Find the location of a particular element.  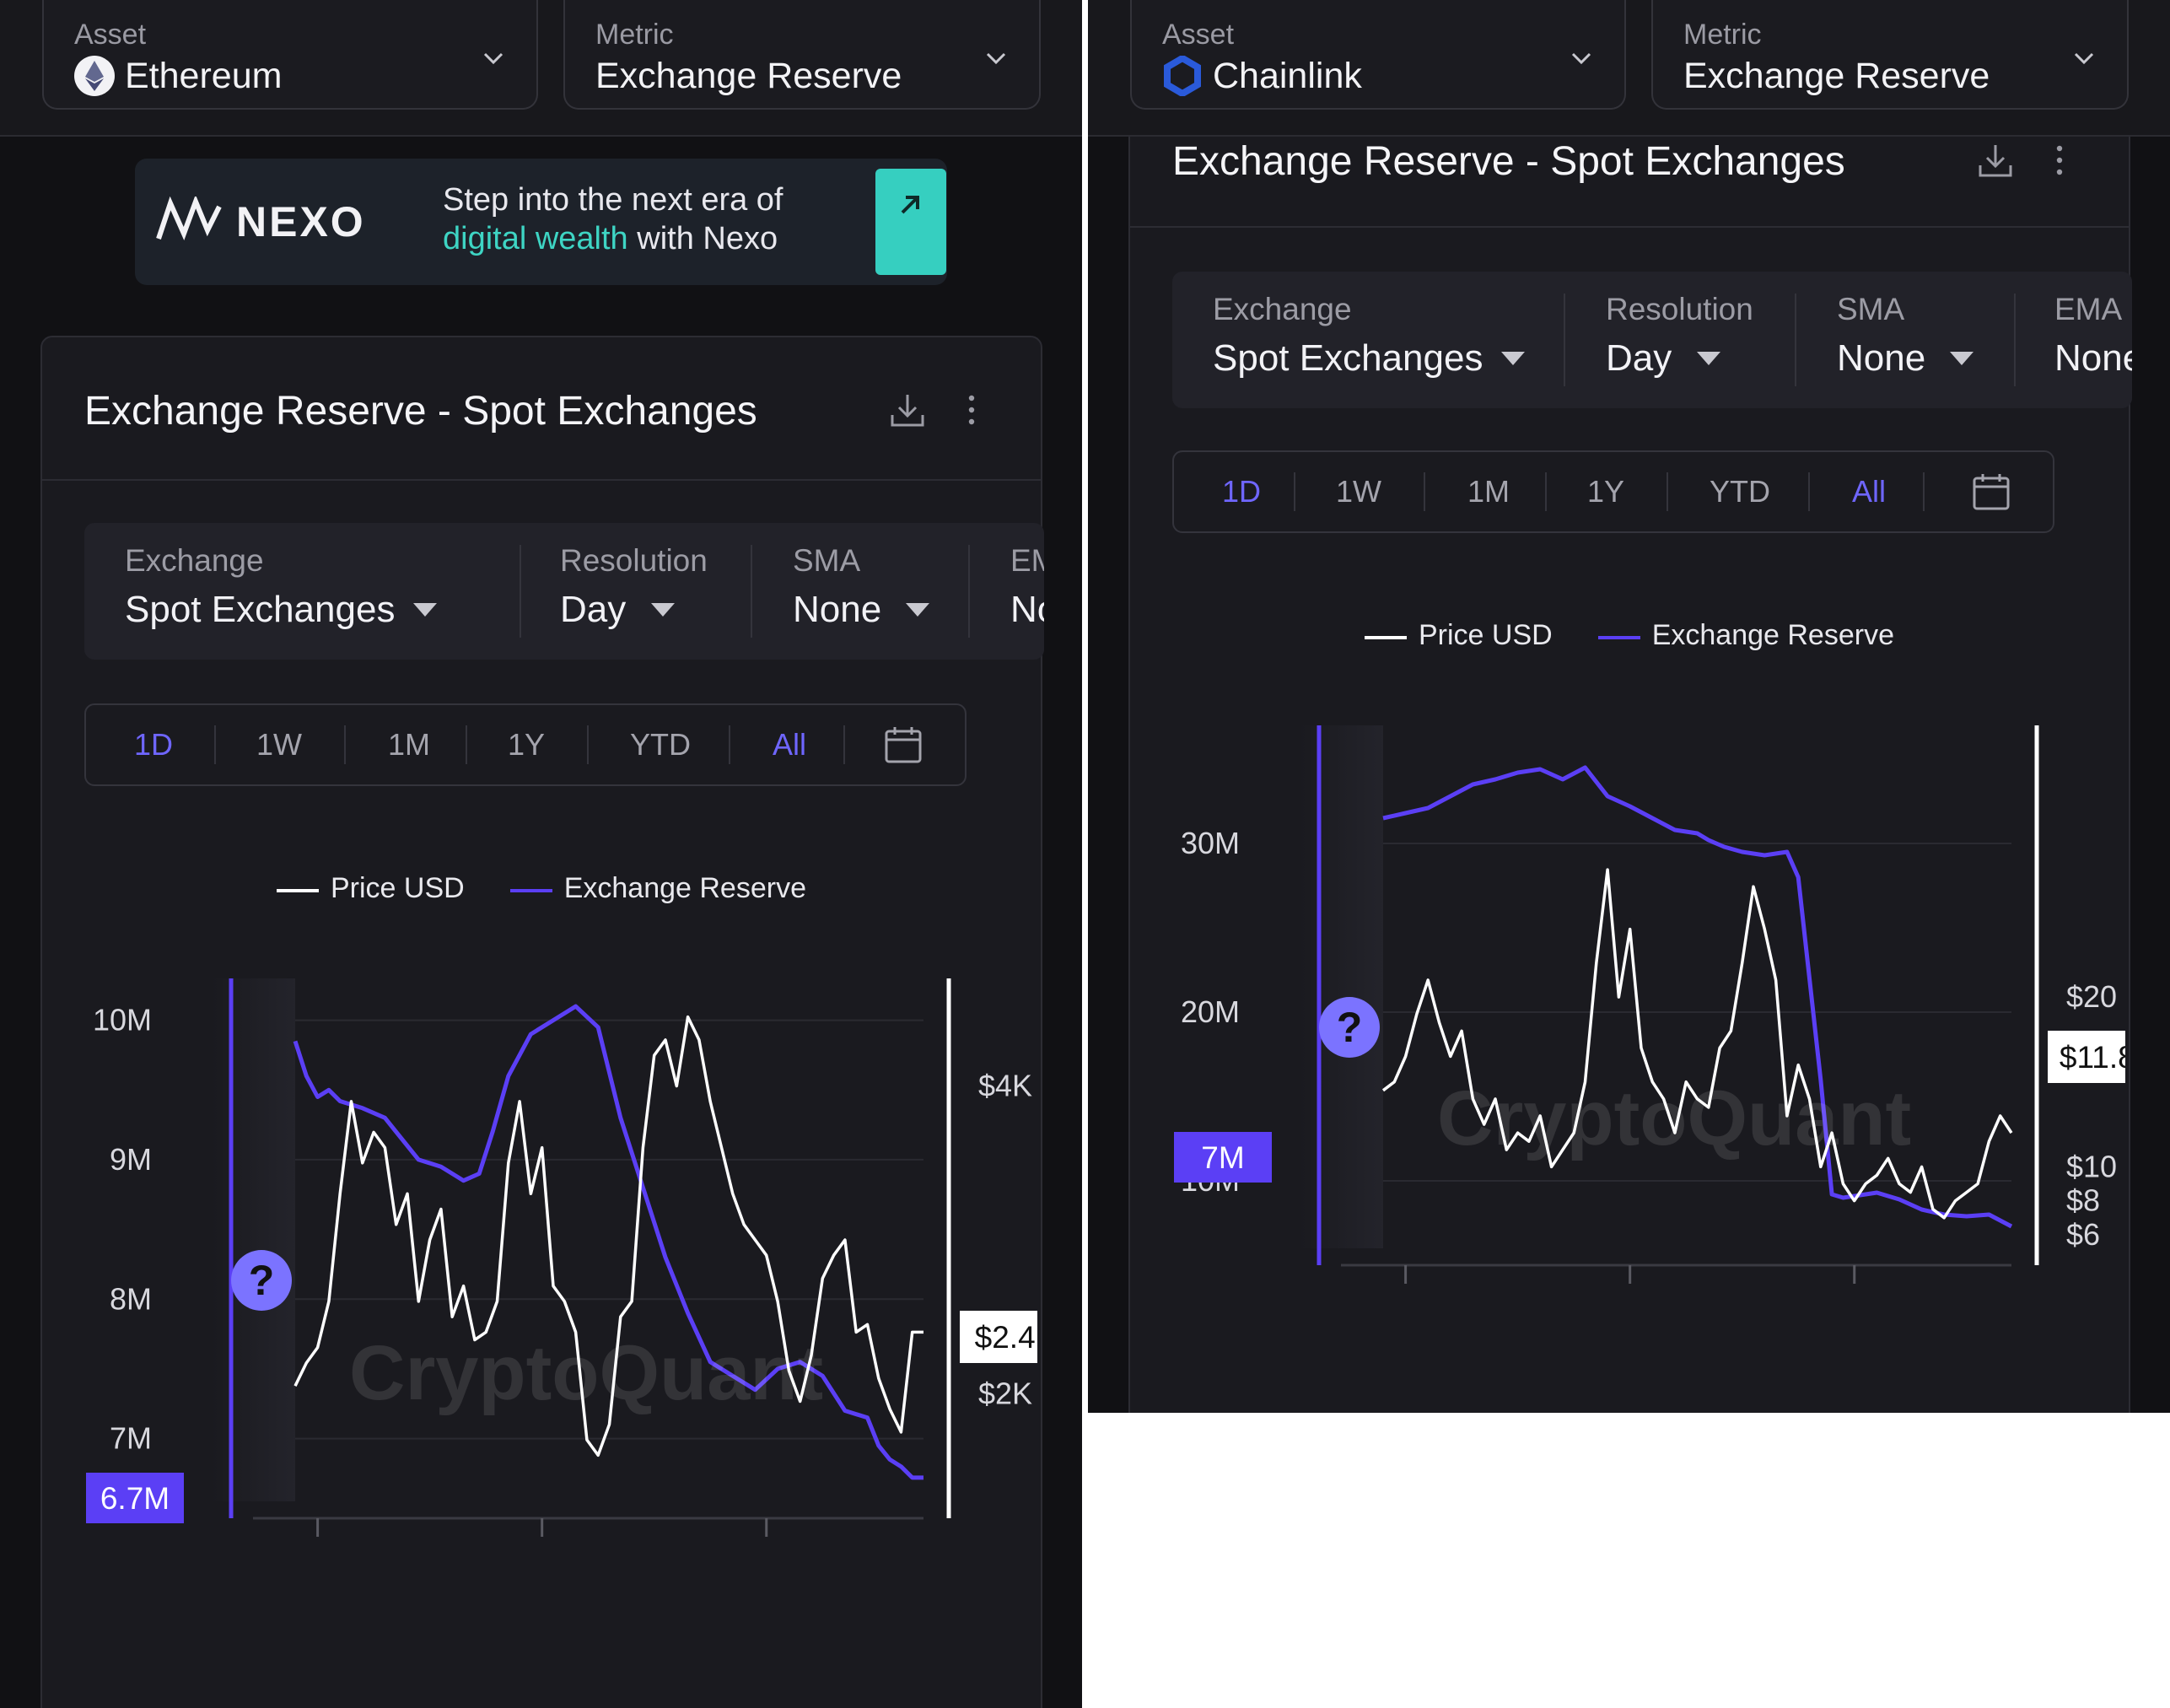

filter-value: Spot Exchanges is located at coordinates (1348, 358).